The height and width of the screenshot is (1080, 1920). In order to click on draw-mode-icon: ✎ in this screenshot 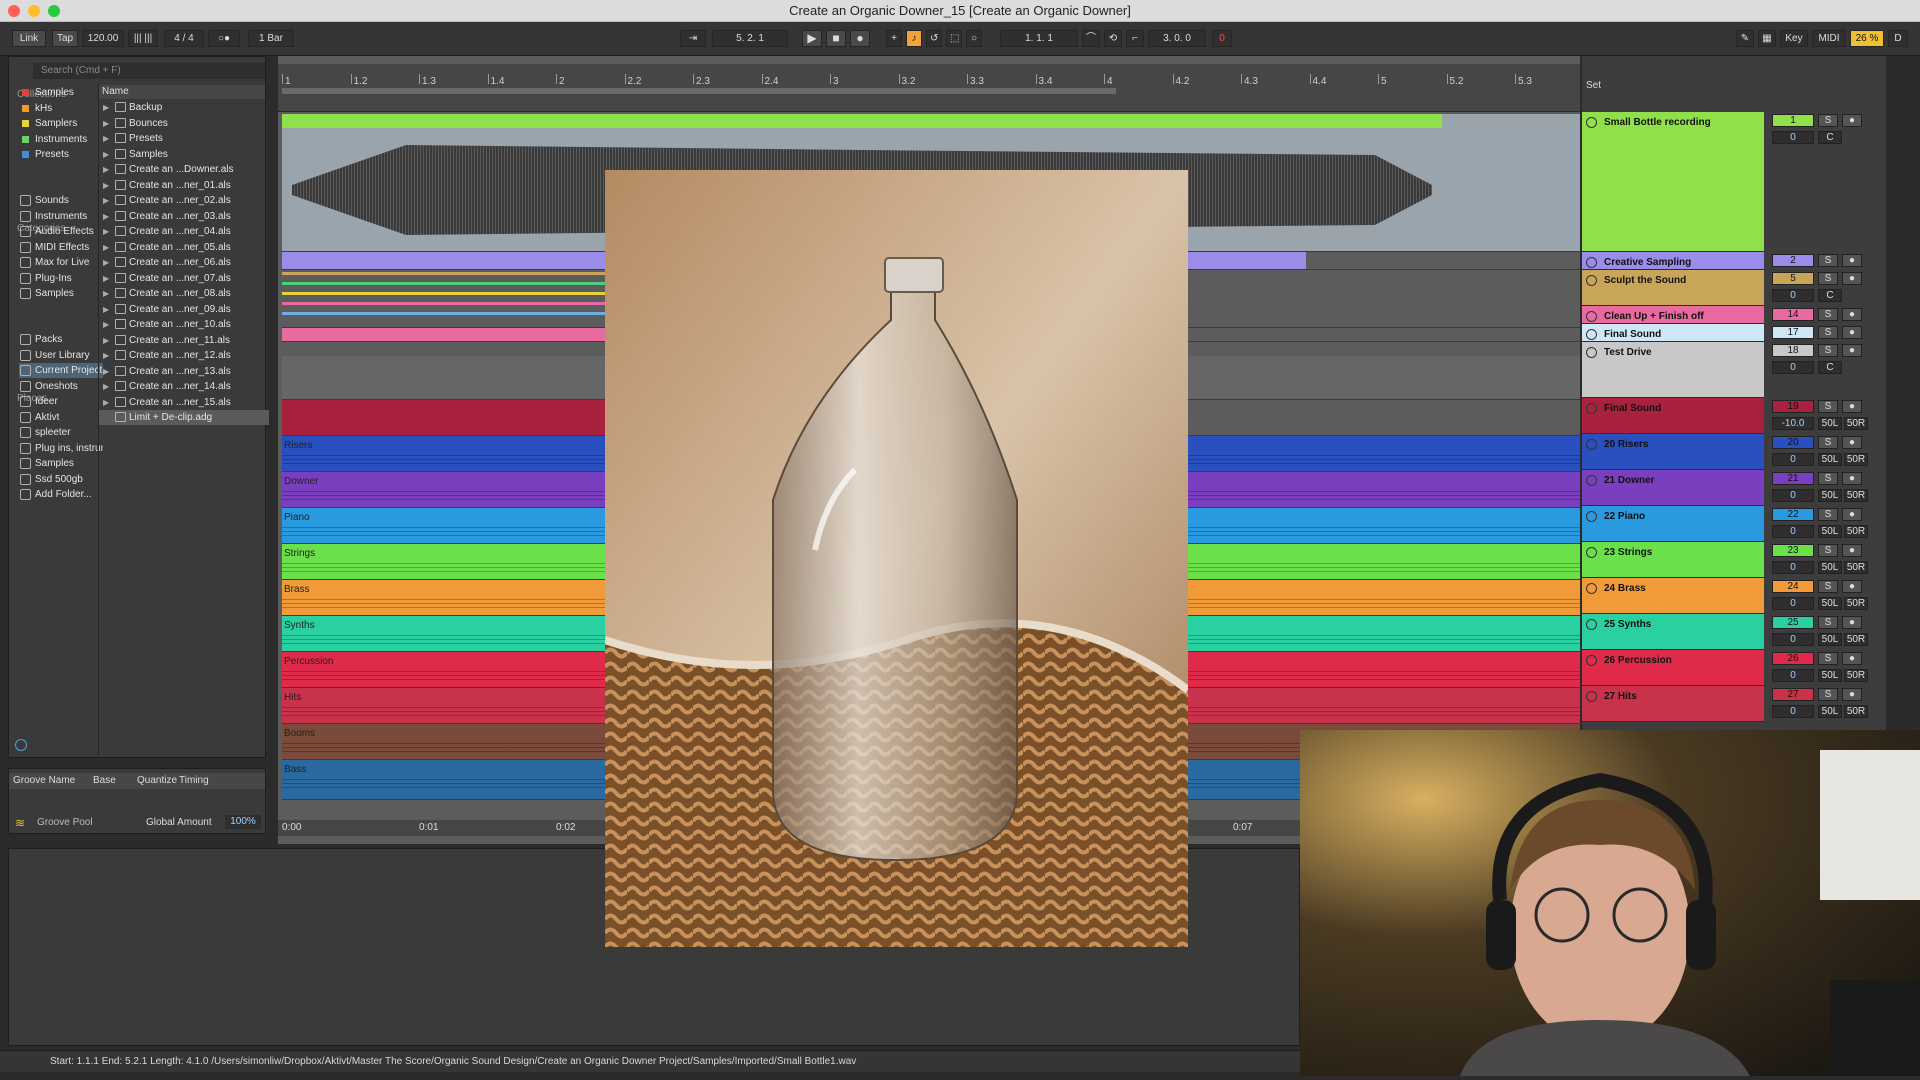, I will do `click(1745, 38)`.